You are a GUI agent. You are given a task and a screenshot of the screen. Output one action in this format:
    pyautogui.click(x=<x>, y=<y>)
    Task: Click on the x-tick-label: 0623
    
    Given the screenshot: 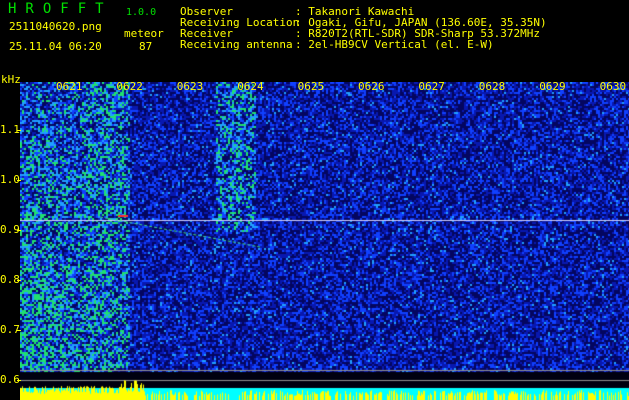 What is the action you would take?
    pyautogui.click(x=190, y=86)
    